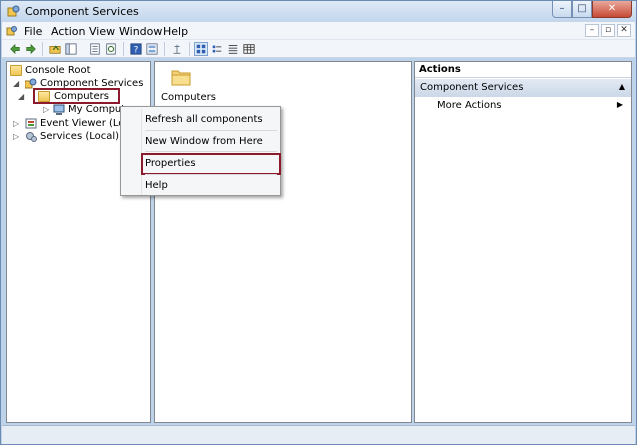 This screenshot has width=637, height=445. Describe the element at coordinates (140, 31) in the screenshot. I see `menu-window: Window` at that location.